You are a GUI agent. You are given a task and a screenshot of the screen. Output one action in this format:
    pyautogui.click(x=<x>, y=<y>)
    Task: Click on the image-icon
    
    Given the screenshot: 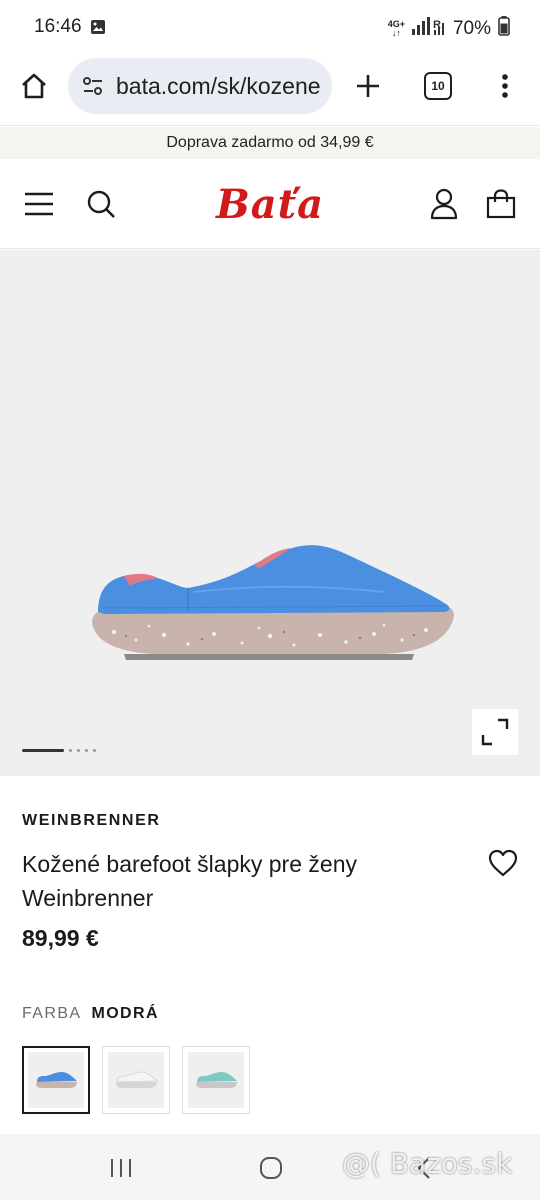 What is the action you would take?
    pyautogui.click(x=98, y=27)
    